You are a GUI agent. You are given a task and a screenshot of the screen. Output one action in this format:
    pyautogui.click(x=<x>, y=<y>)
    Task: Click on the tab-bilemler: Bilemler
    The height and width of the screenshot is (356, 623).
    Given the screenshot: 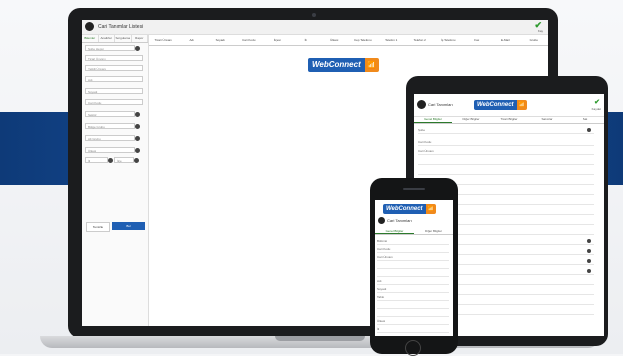 What is the action you would take?
    pyautogui.click(x=90, y=38)
    